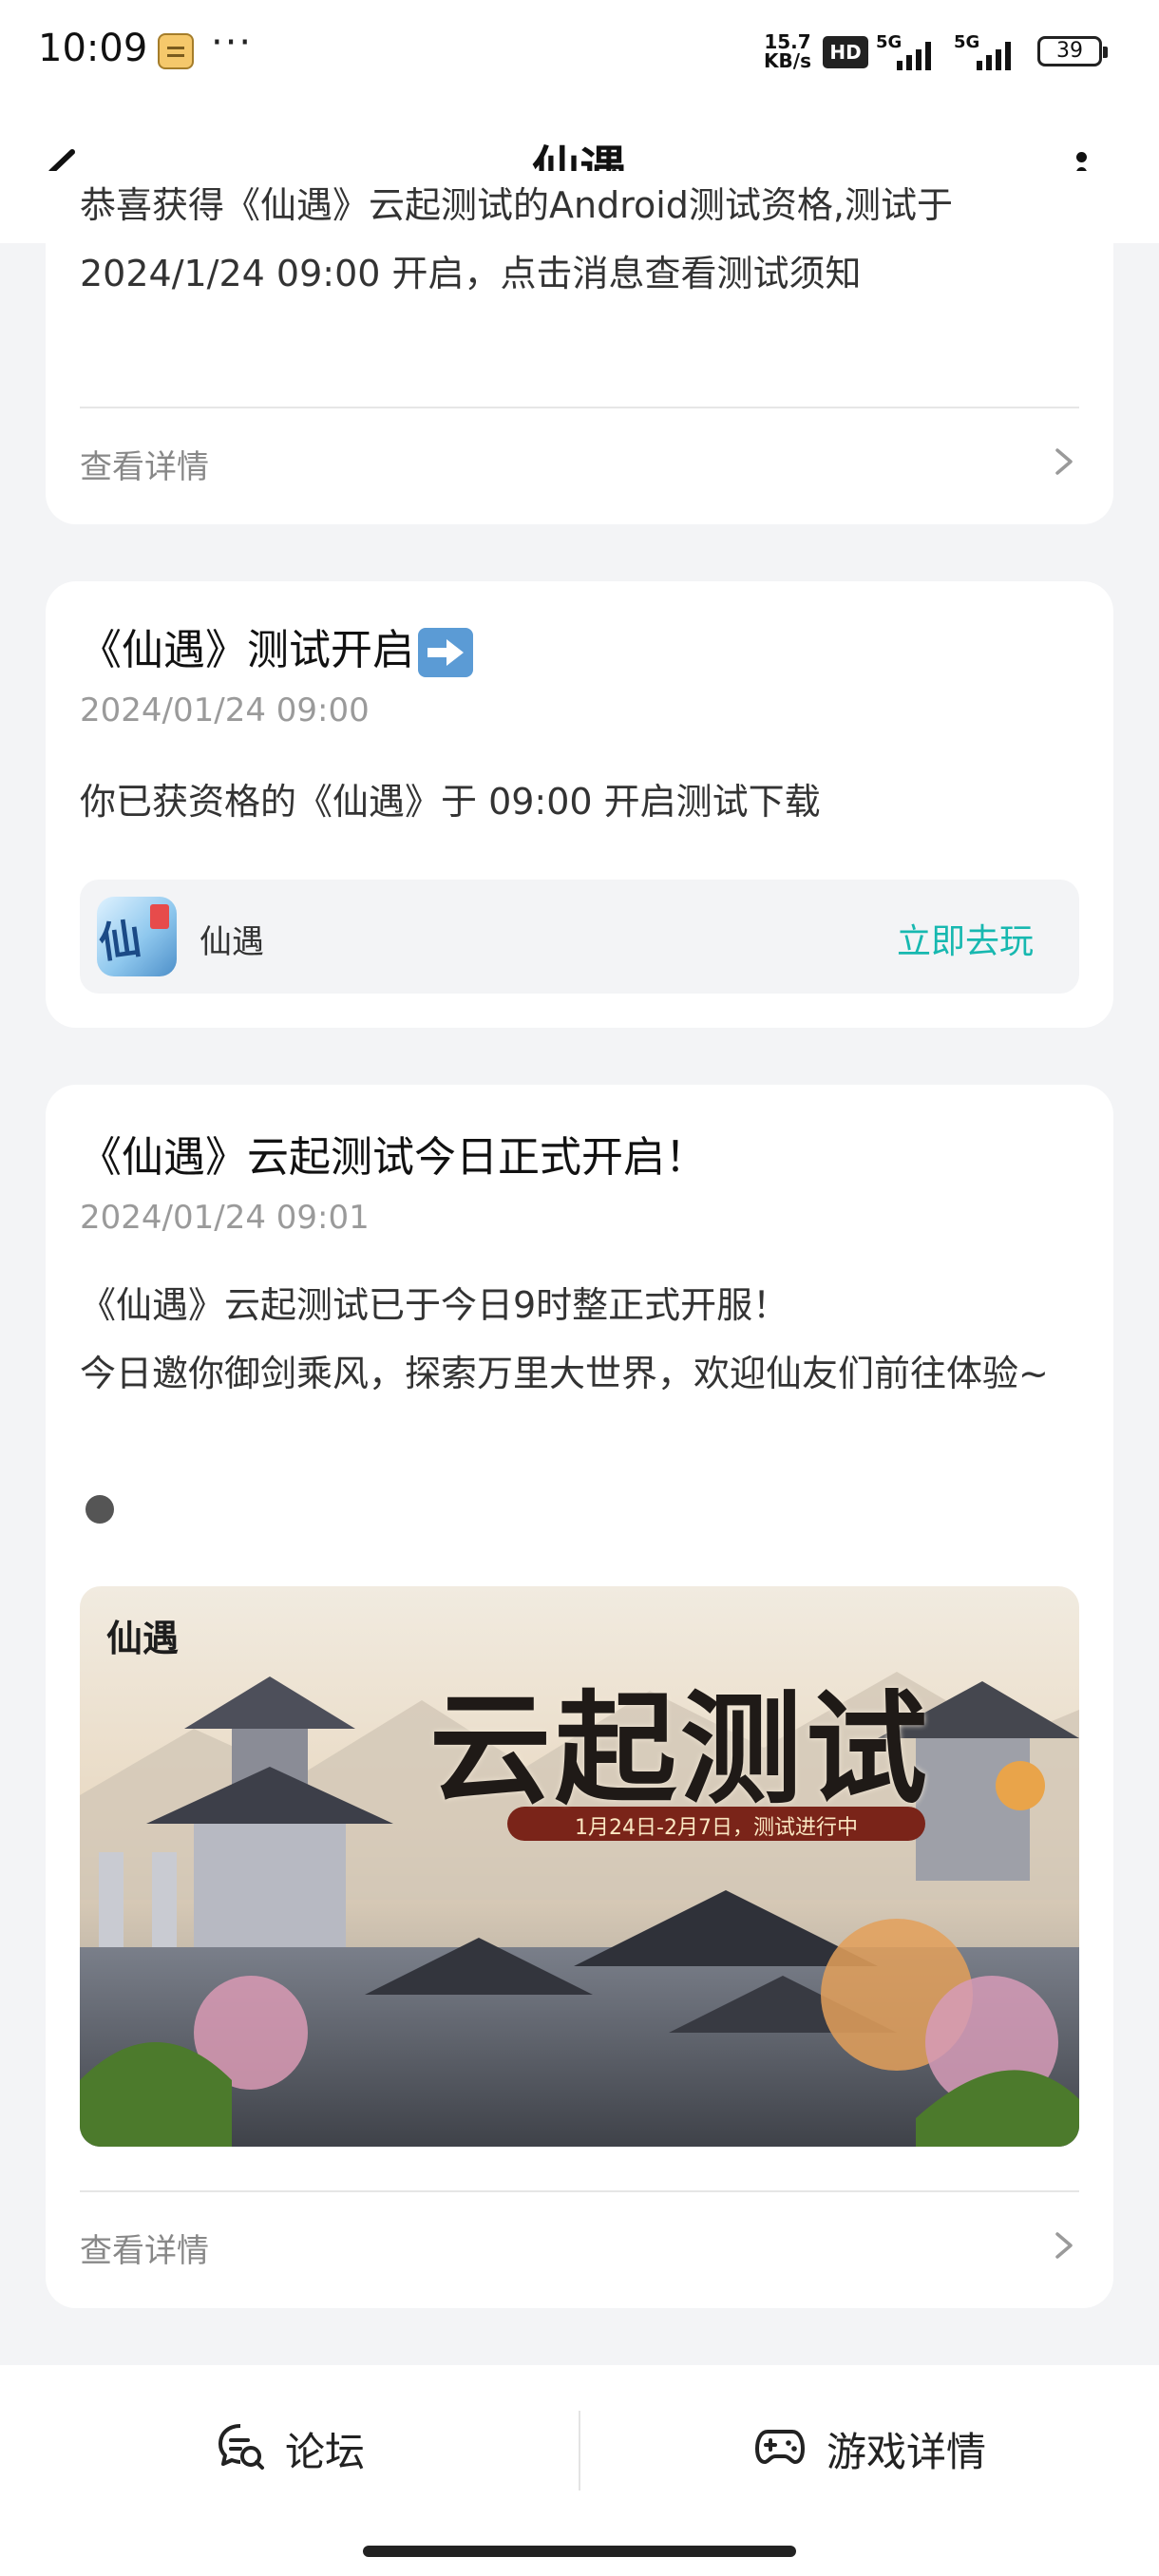 This screenshot has height=2576, width=1159. What do you see at coordinates (564, 1373) in the screenshot?
I see `message-body-line: 今日邀你御剑乘风，探索万里大世界，欢迎仙友们前往体验~` at bounding box center [564, 1373].